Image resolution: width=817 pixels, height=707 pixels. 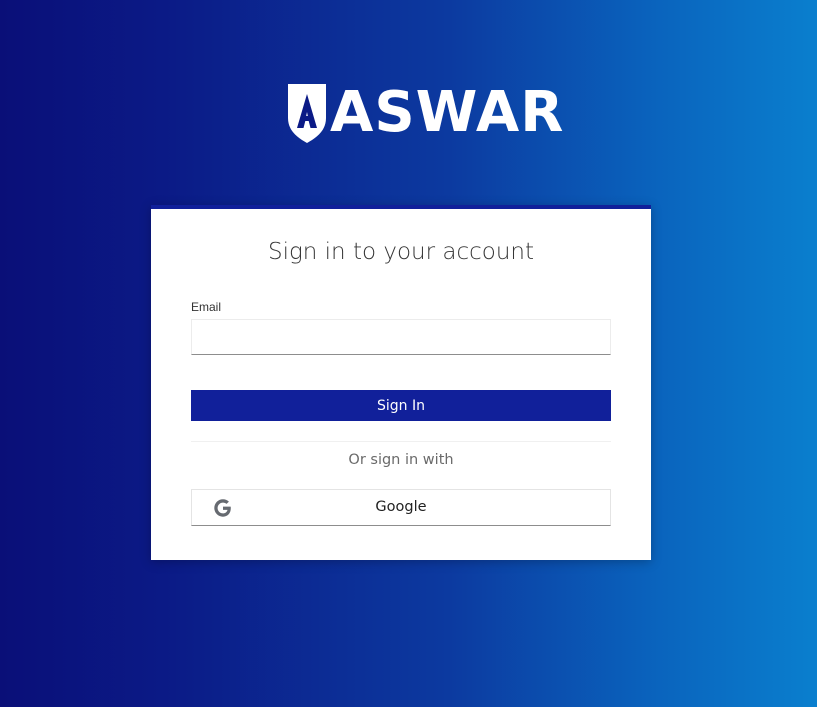 I want to click on page-title: Sign in to your account, so click(x=401, y=252).